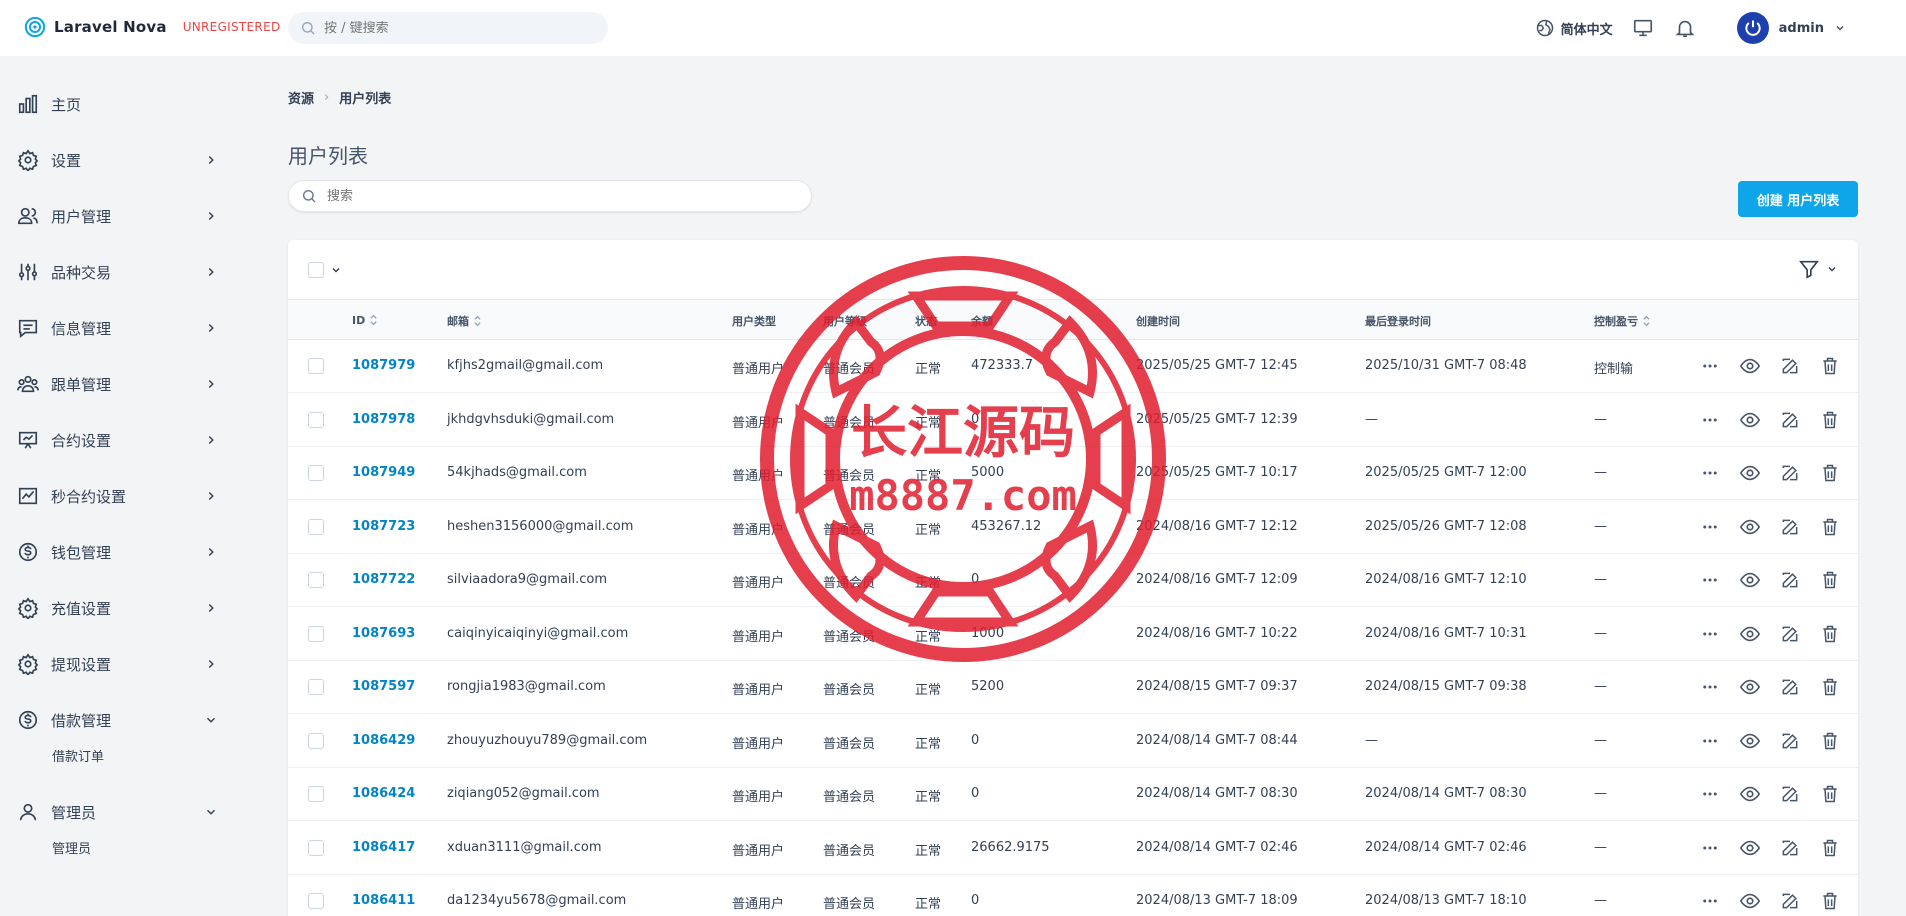  I want to click on sidebar-item-contract: 合约设置, so click(119, 440).